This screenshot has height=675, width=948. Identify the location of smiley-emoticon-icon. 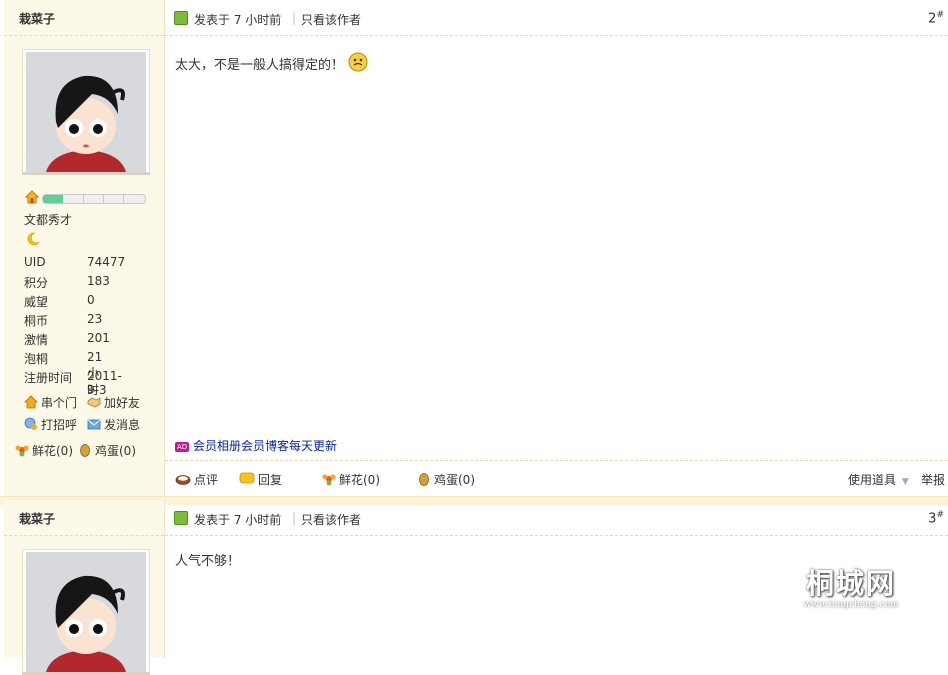
(358, 62).